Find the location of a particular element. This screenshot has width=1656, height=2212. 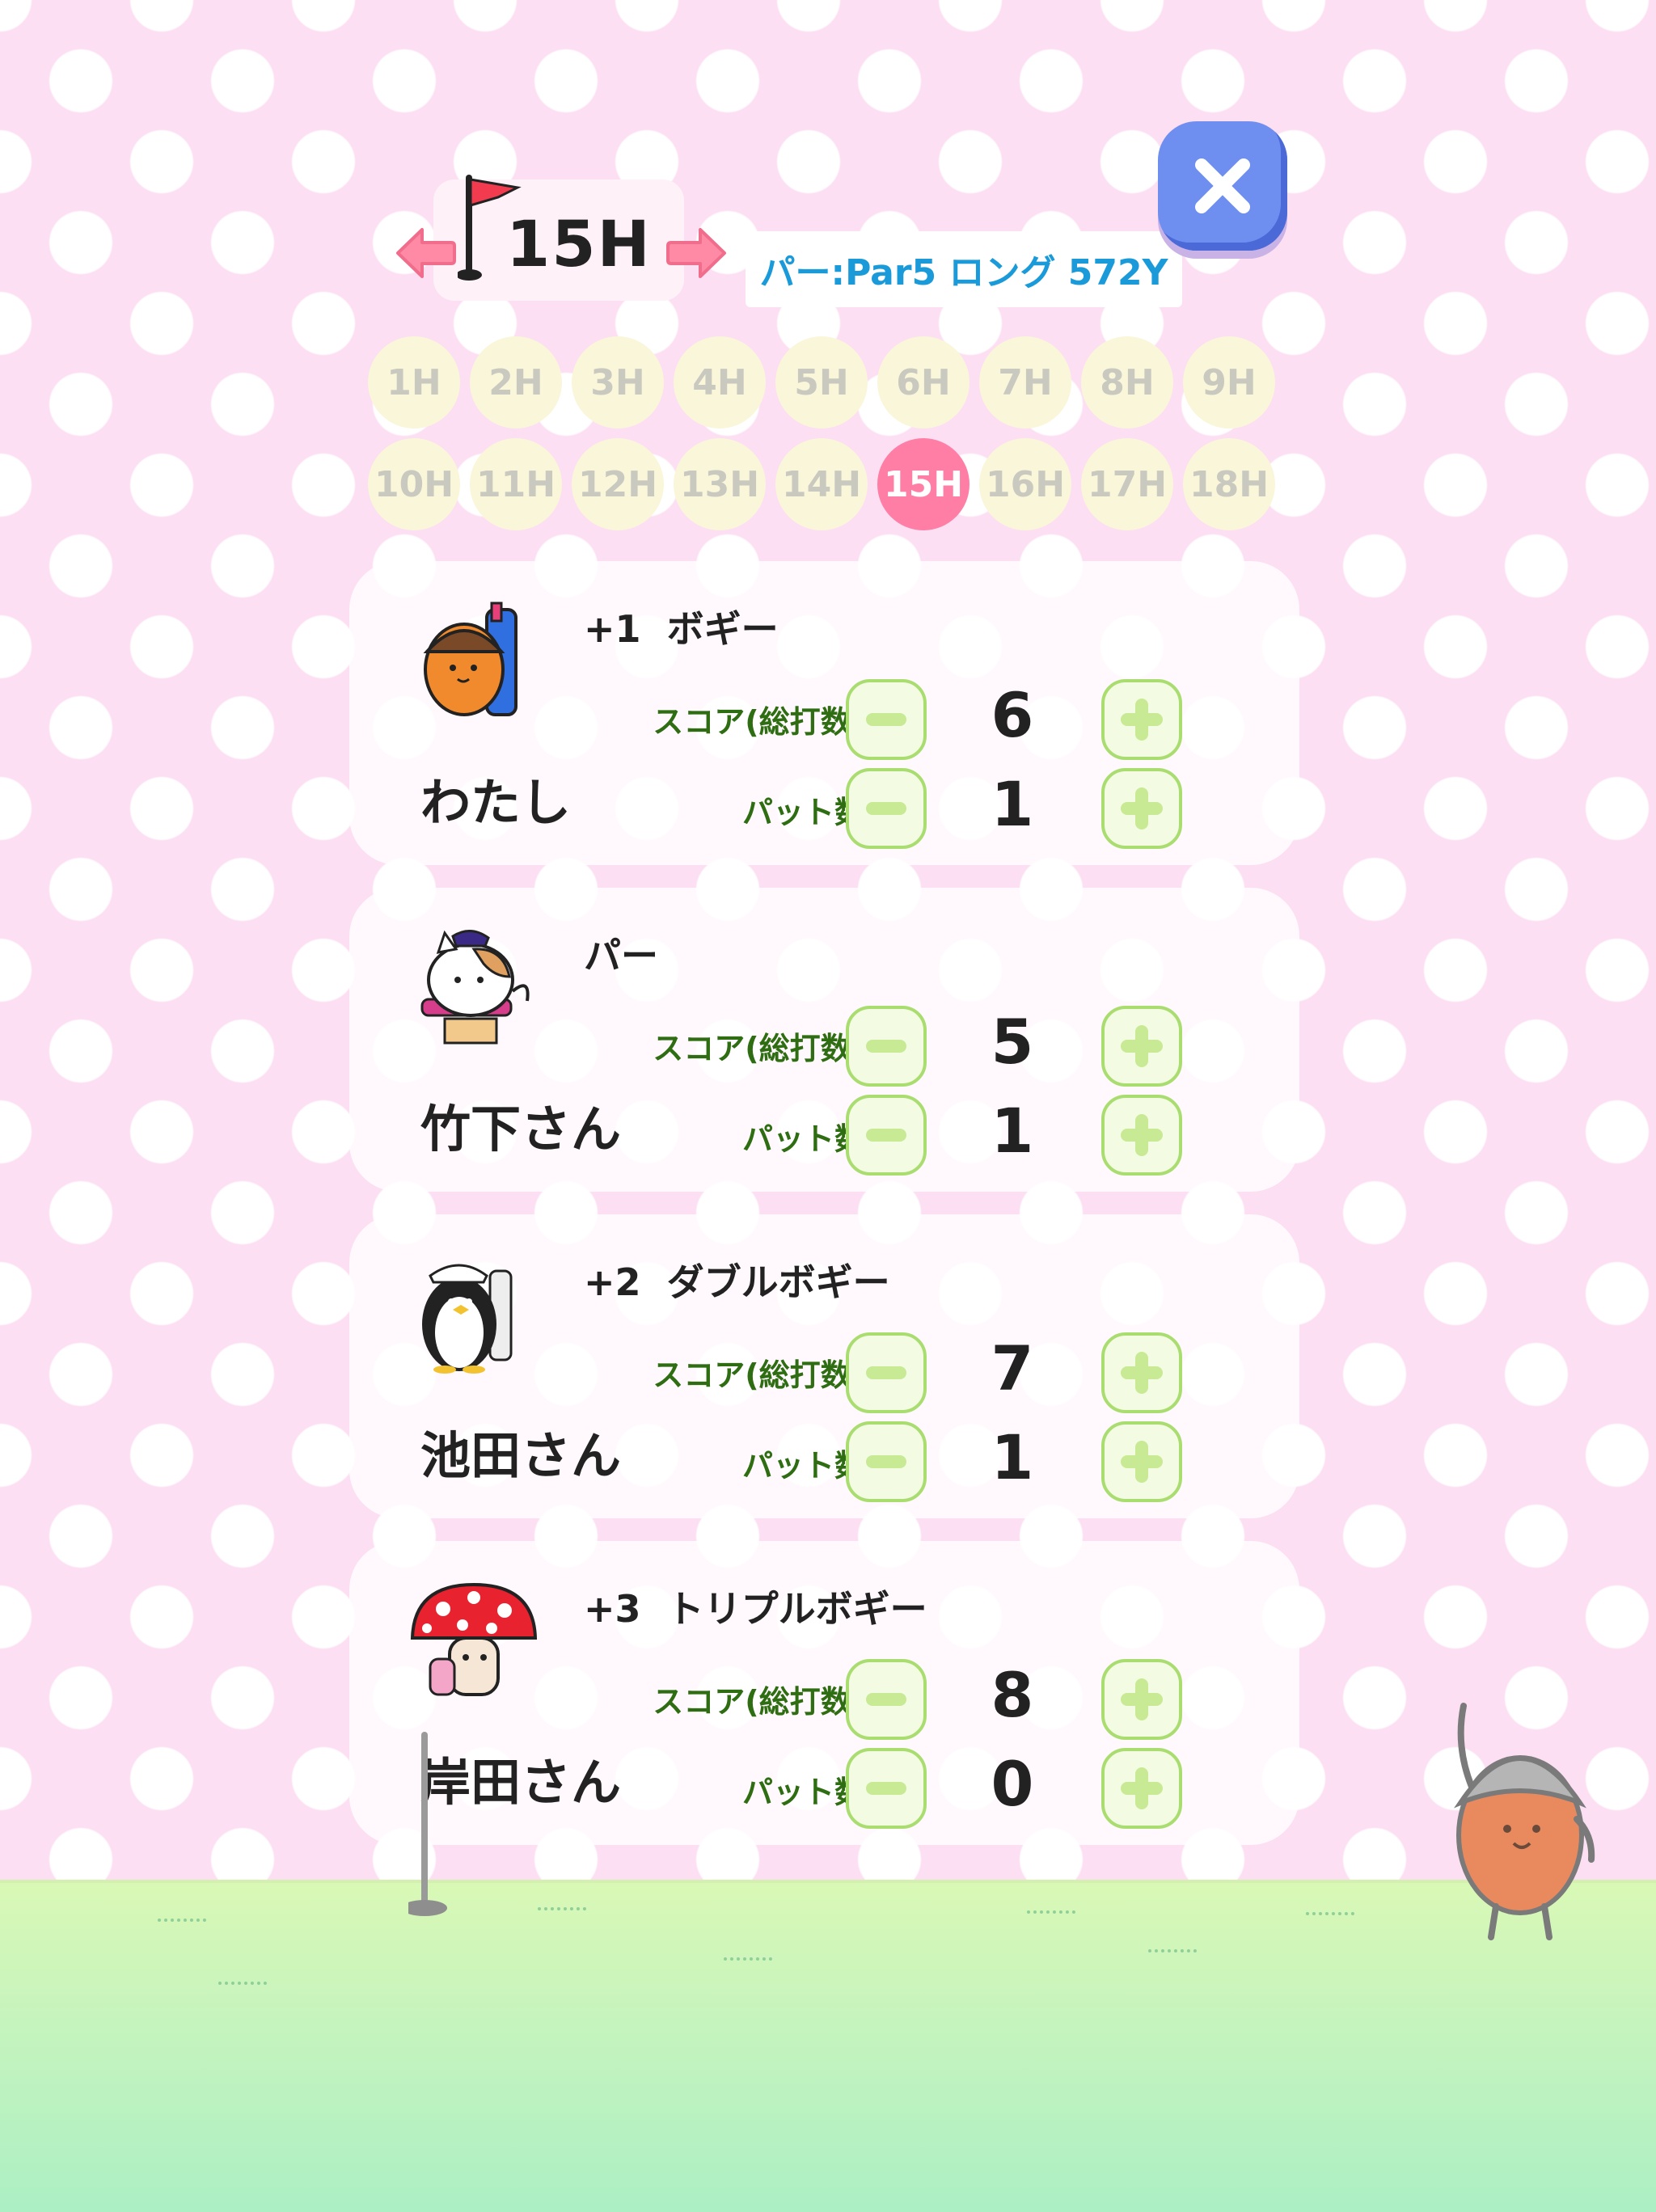

hole-chip-16: 16H is located at coordinates (1025, 484).